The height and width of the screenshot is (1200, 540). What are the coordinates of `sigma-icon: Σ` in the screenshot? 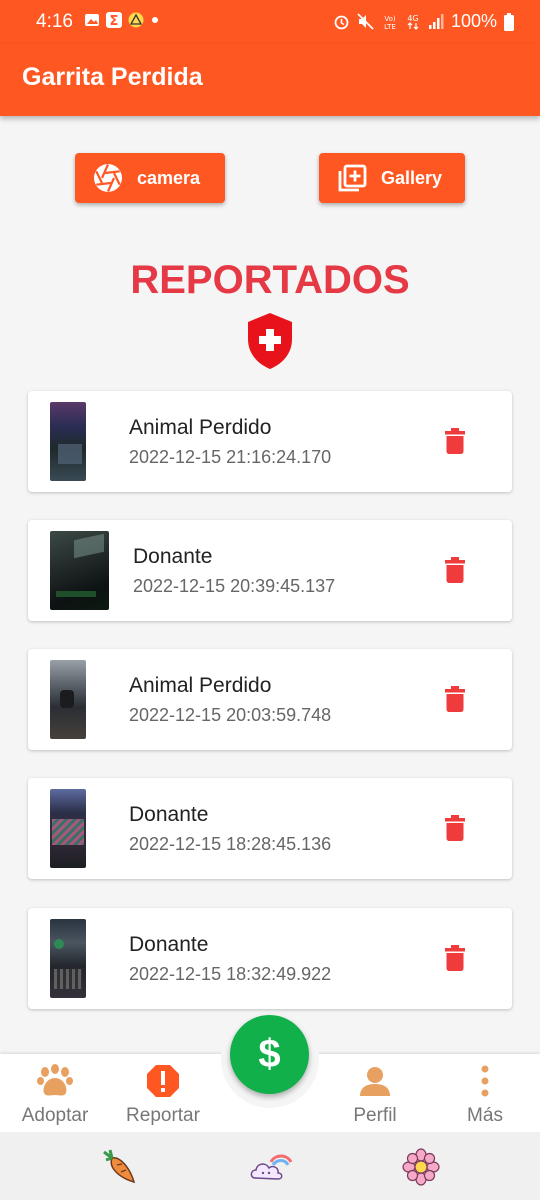 It's located at (114, 20).